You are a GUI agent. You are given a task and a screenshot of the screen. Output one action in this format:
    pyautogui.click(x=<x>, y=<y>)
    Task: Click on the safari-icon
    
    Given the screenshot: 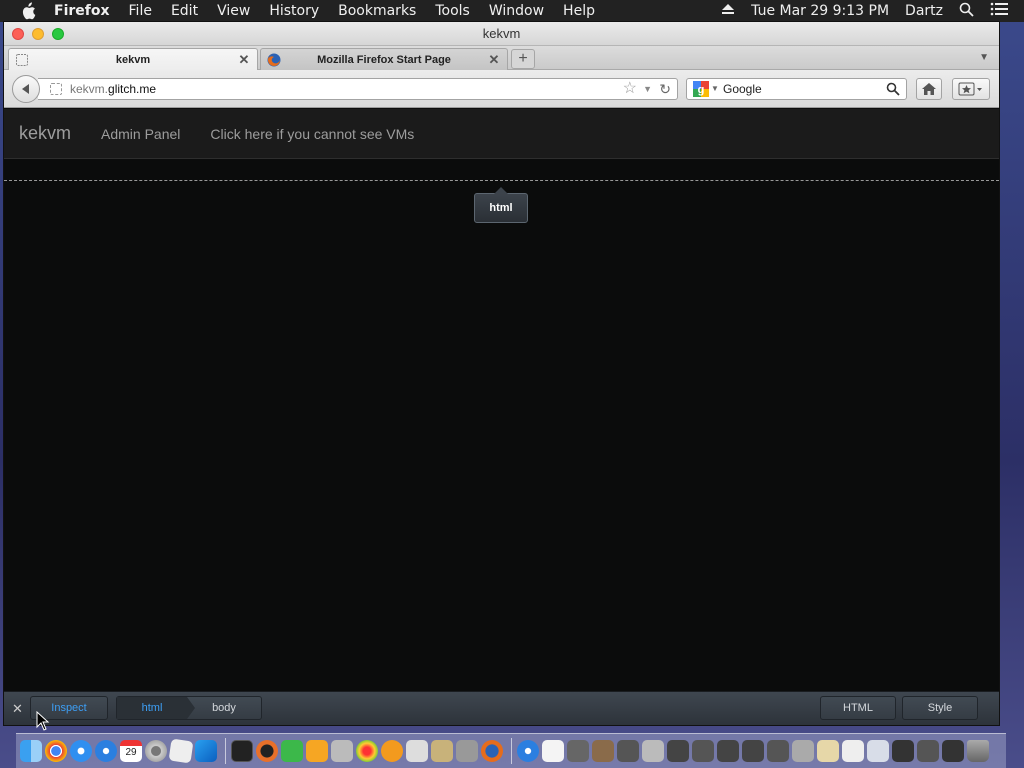 What is the action you would take?
    pyautogui.click(x=81, y=751)
    